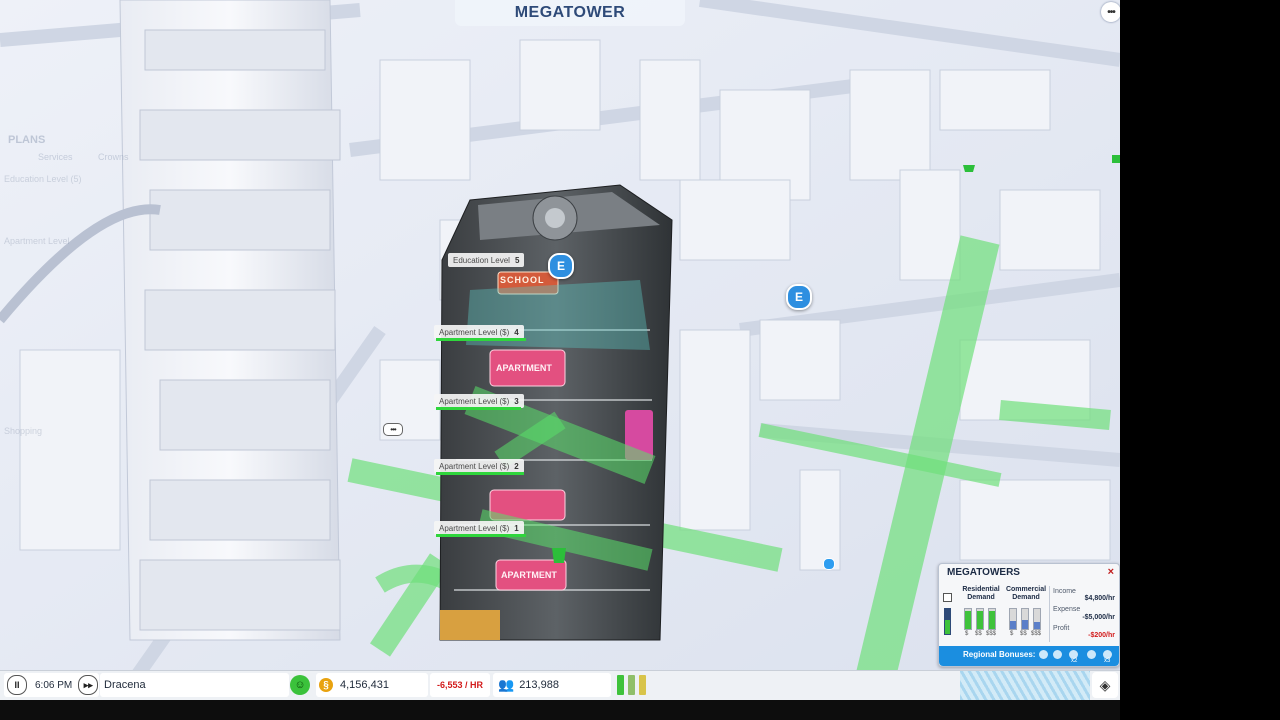  I want to click on rate-display: -6,553 / HR, so click(460, 685).